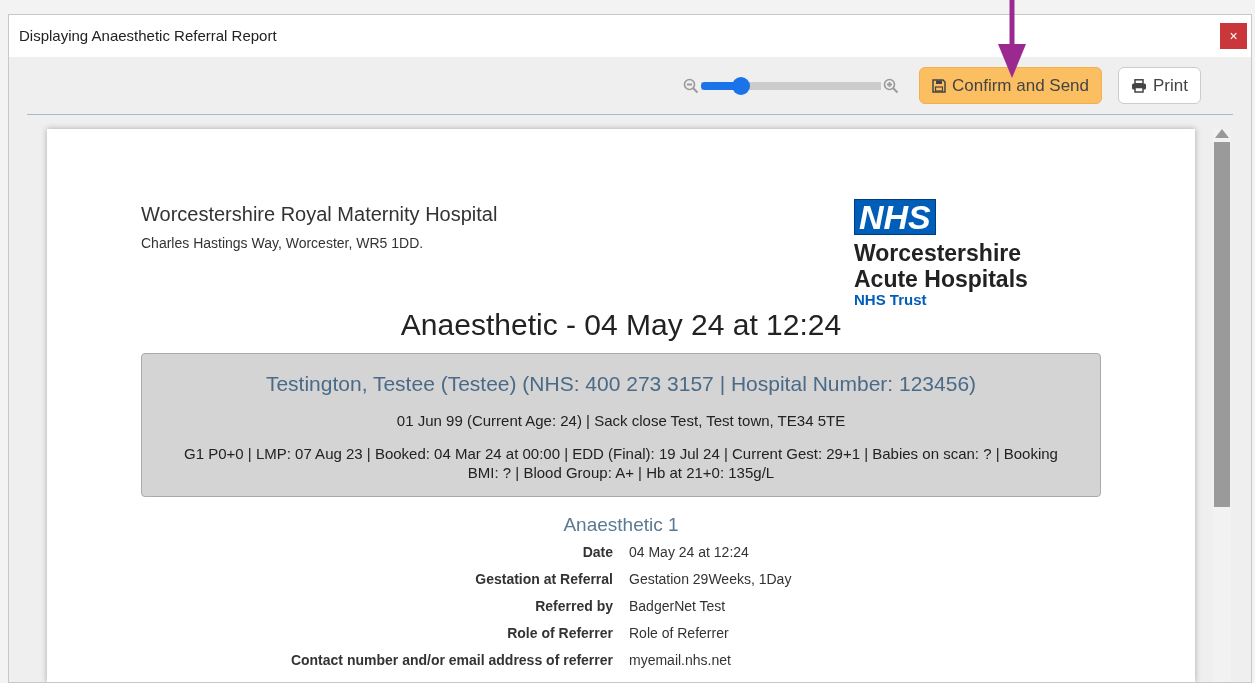 The height and width of the screenshot is (683, 1255). What do you see at coordinates (148, 35) in the screenshot?
I see `window-title: Displaying Anaesthetic Referral Report` at bounding box center [148, 35].